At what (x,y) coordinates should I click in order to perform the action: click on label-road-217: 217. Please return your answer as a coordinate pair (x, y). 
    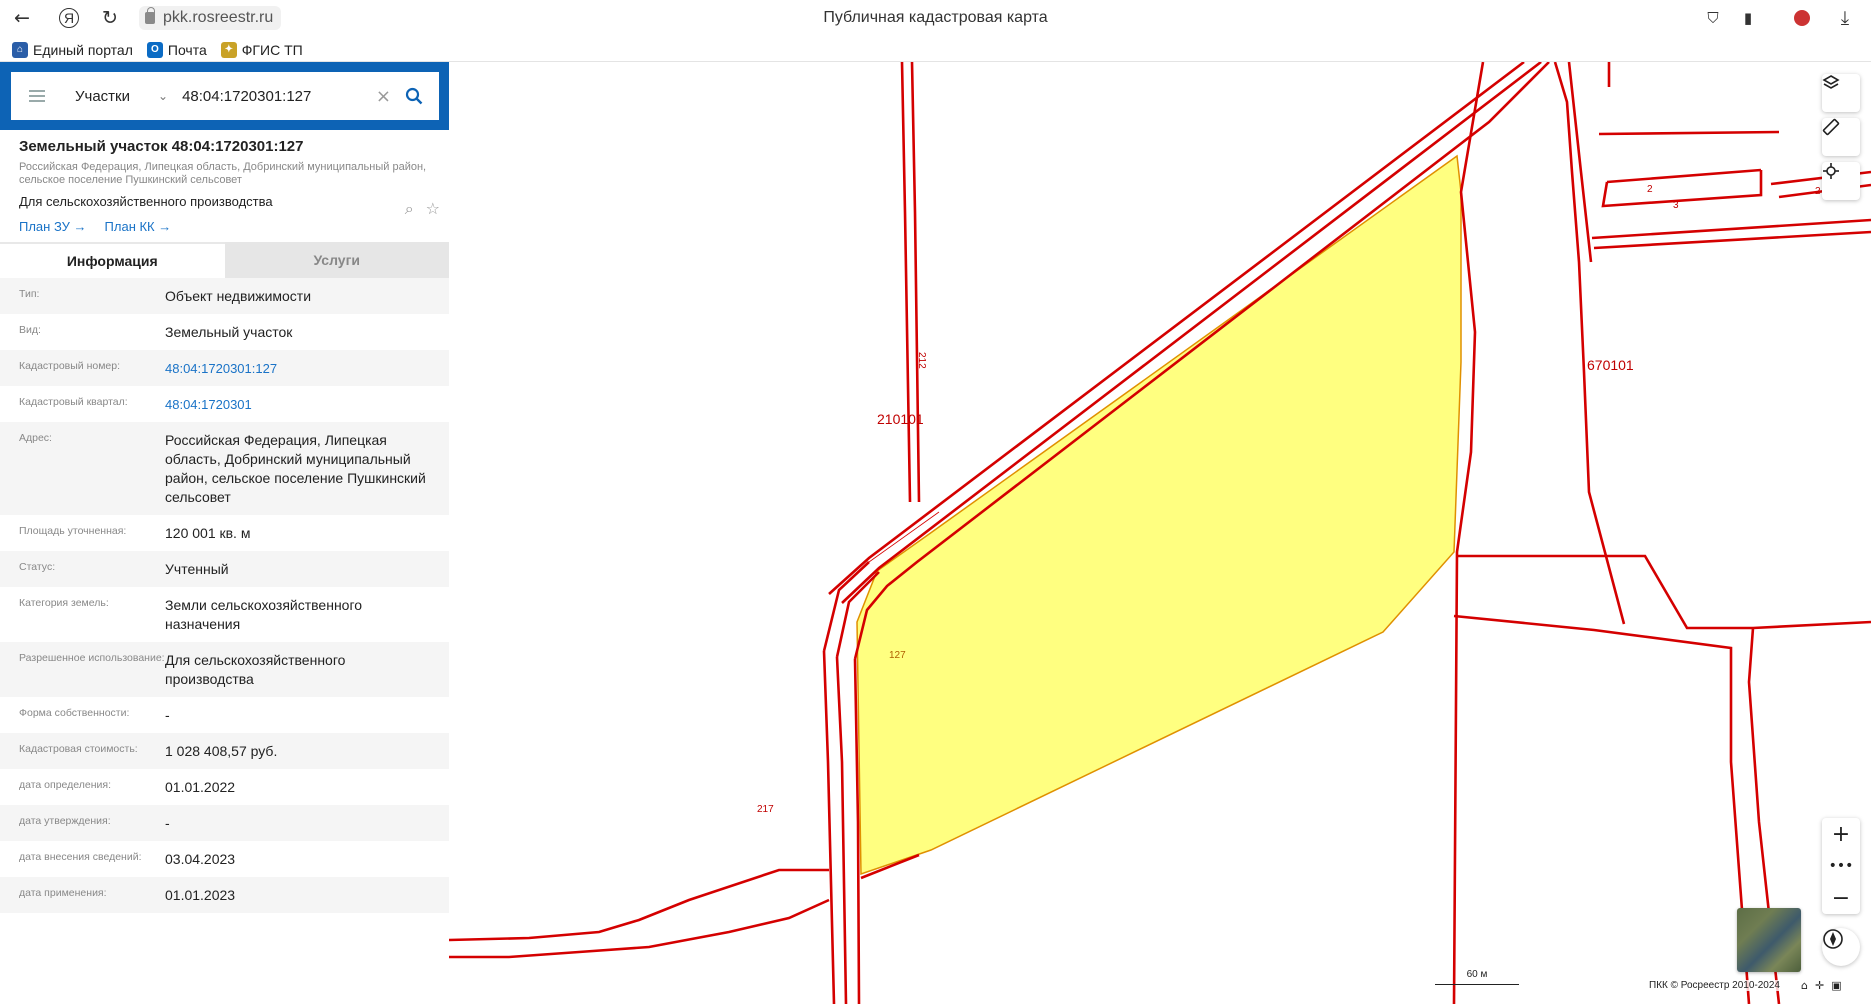
    Looking at the image, I should click on (765, 809).